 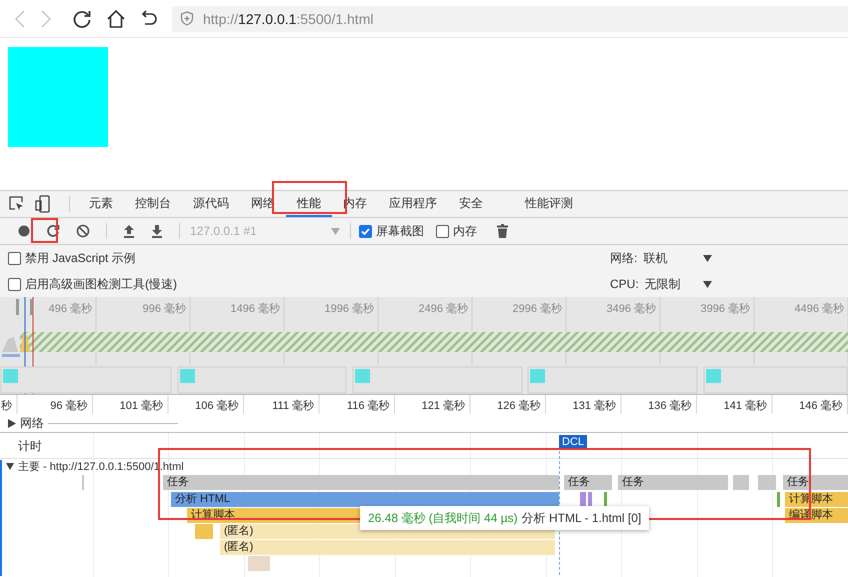 What do you see at coordinates (368, 406) in the screenshot?
I see `tick-label: 116 毫秒` at bounding box center [368, 406].